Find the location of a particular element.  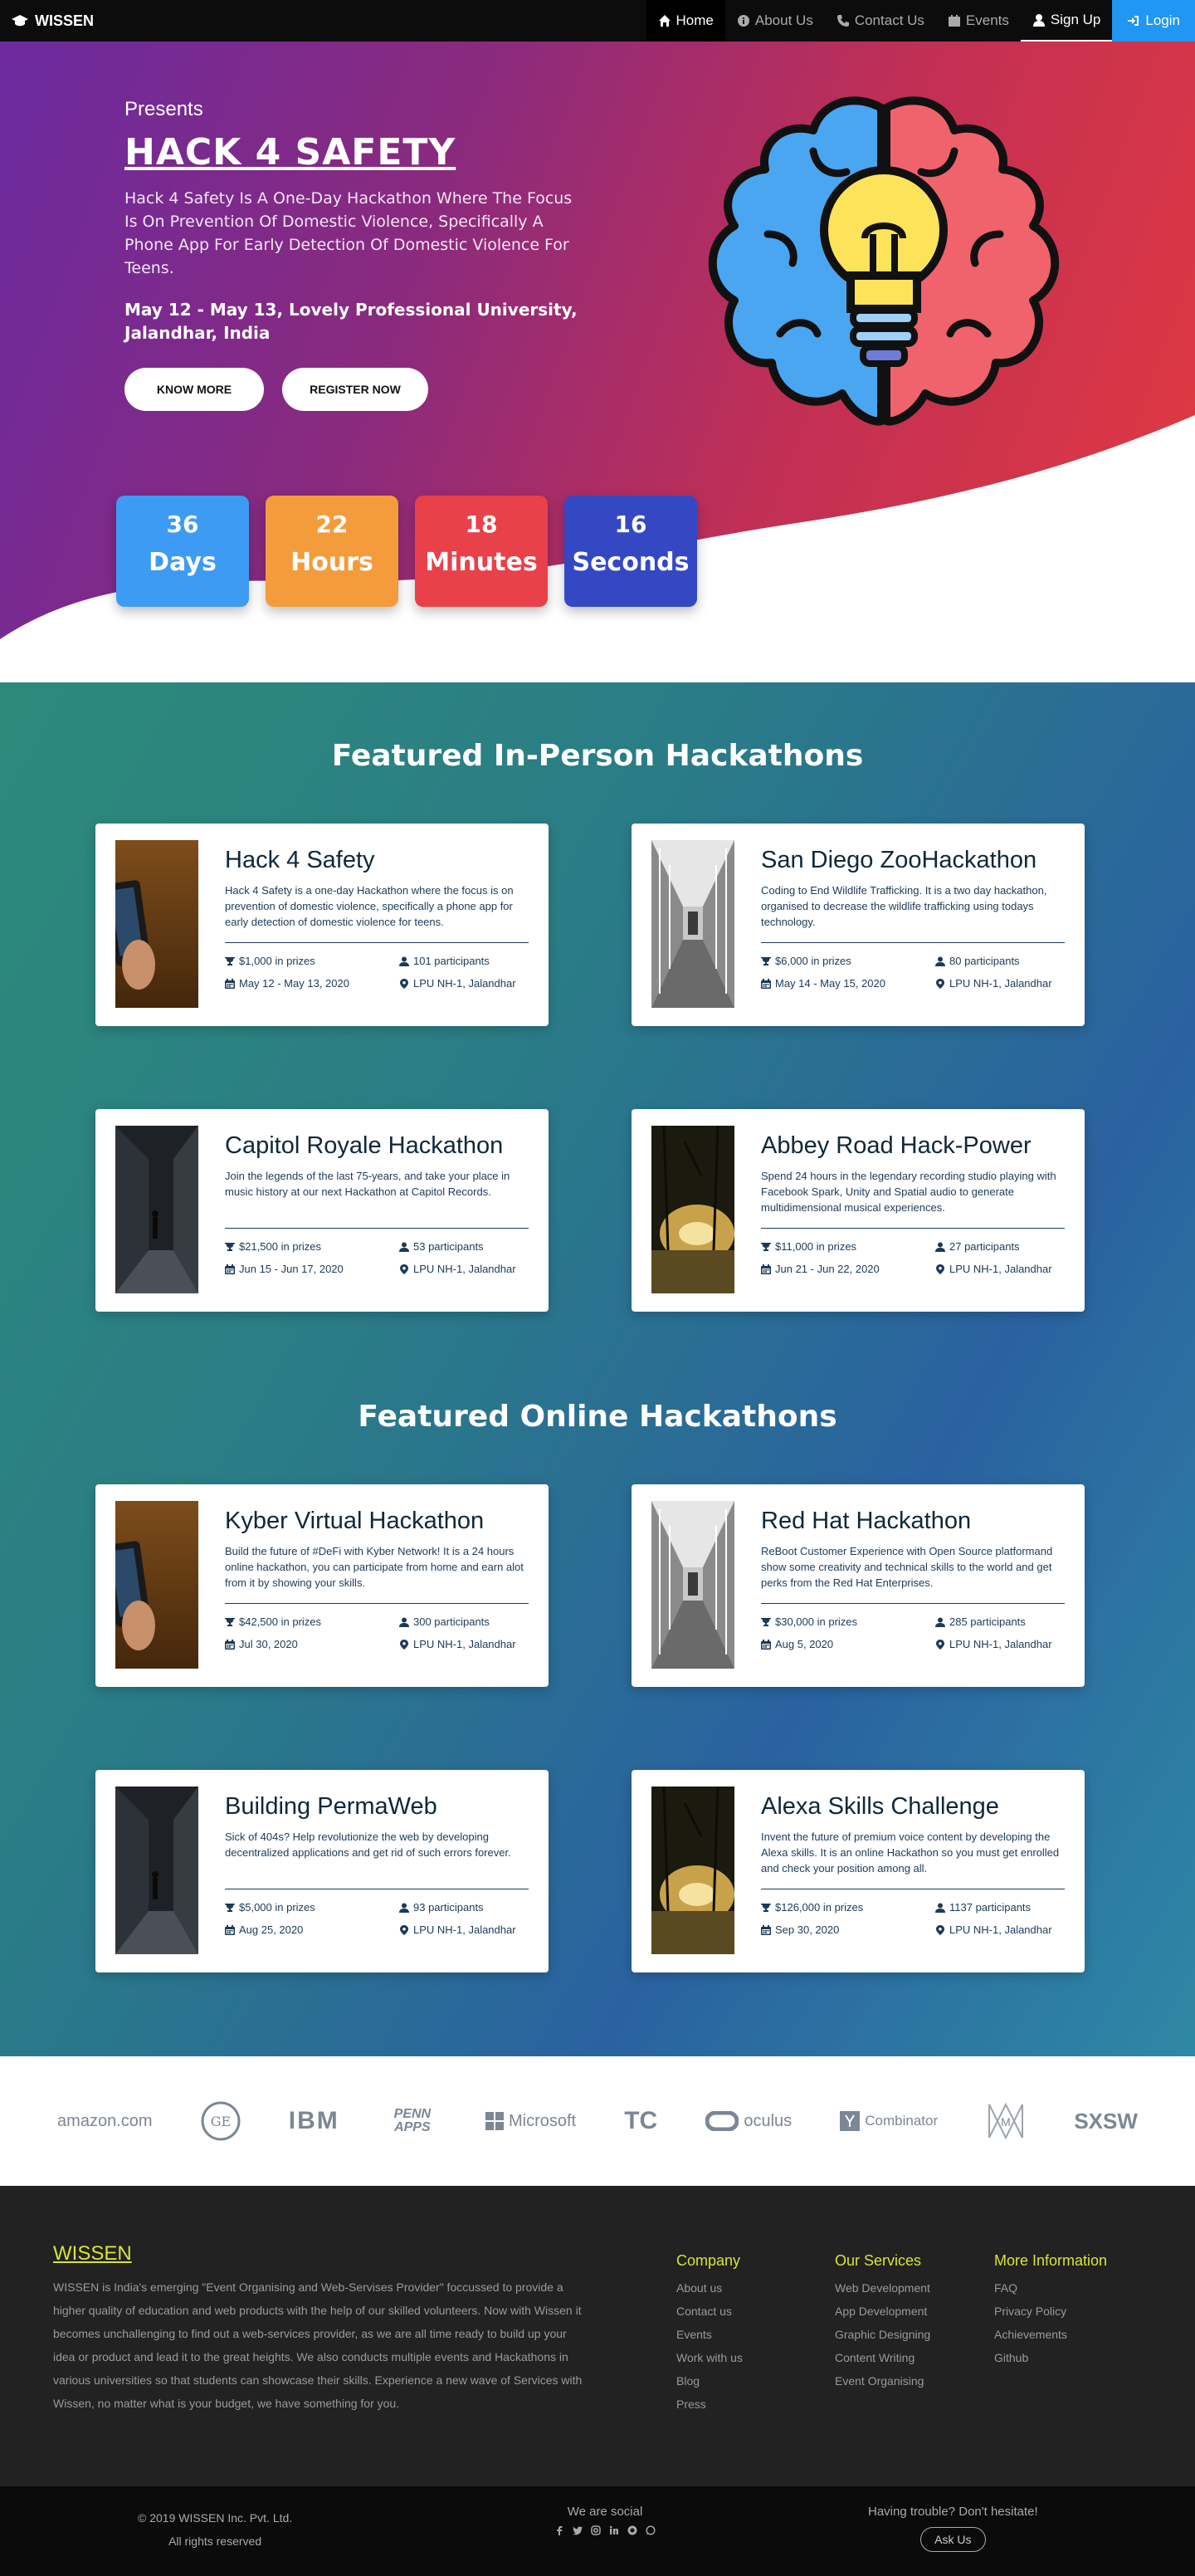

sponsor-ibm: IBM is located at coordinates (314, 2121).